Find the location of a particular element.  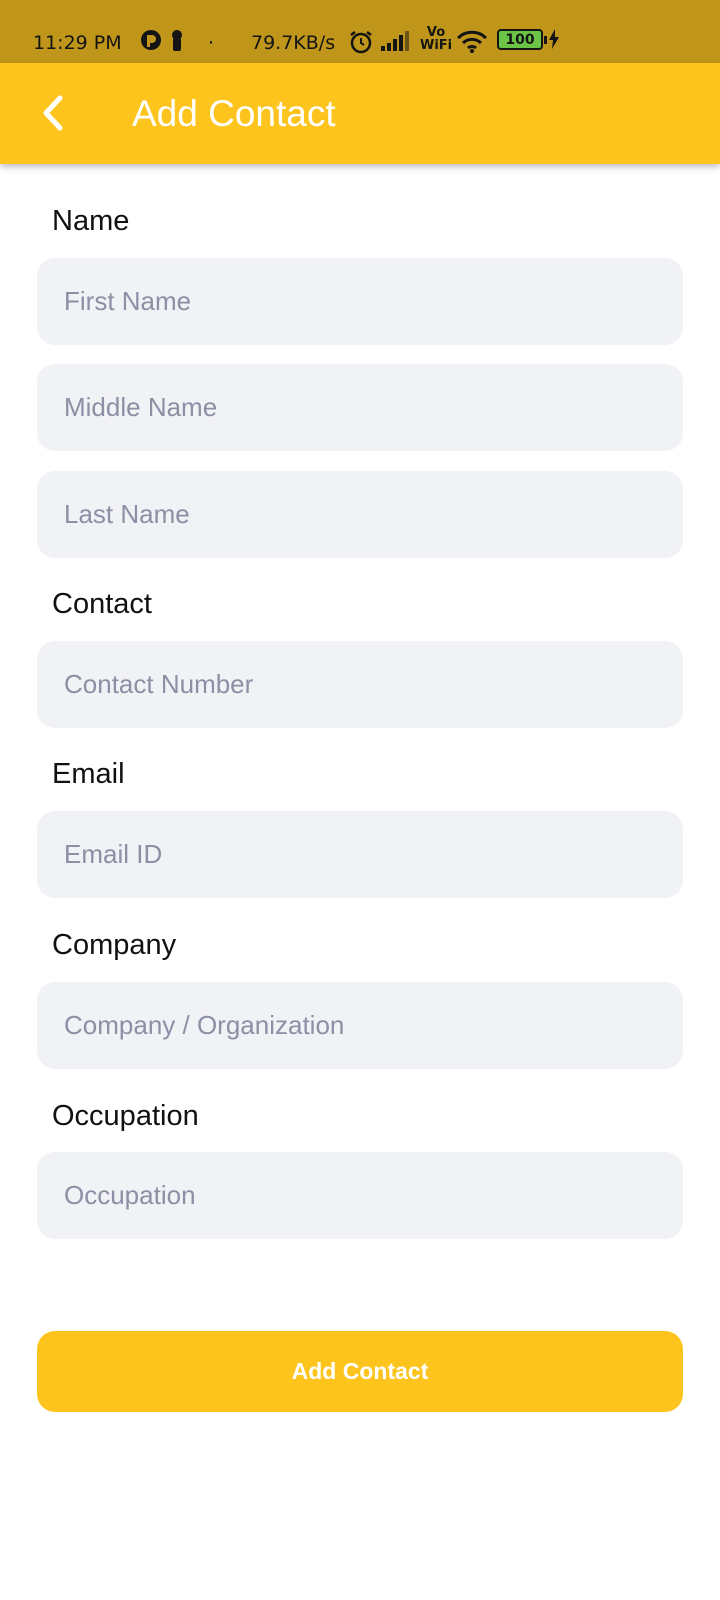

email-input is located at coordinates (360, 854).